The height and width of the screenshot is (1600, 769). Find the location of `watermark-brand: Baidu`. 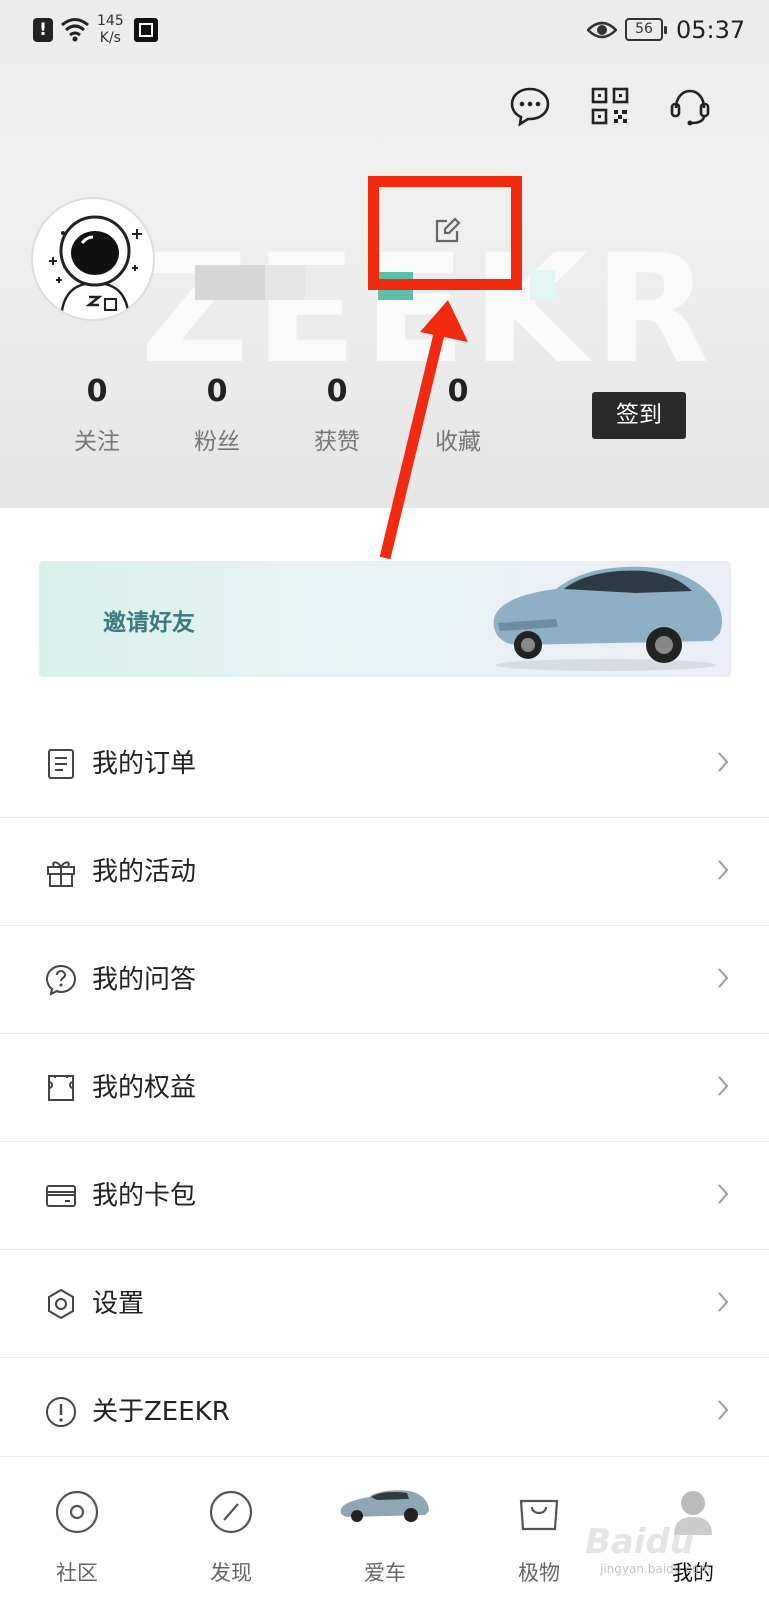

watermark-brand: Baidu is located at coordinates (640, 1542).